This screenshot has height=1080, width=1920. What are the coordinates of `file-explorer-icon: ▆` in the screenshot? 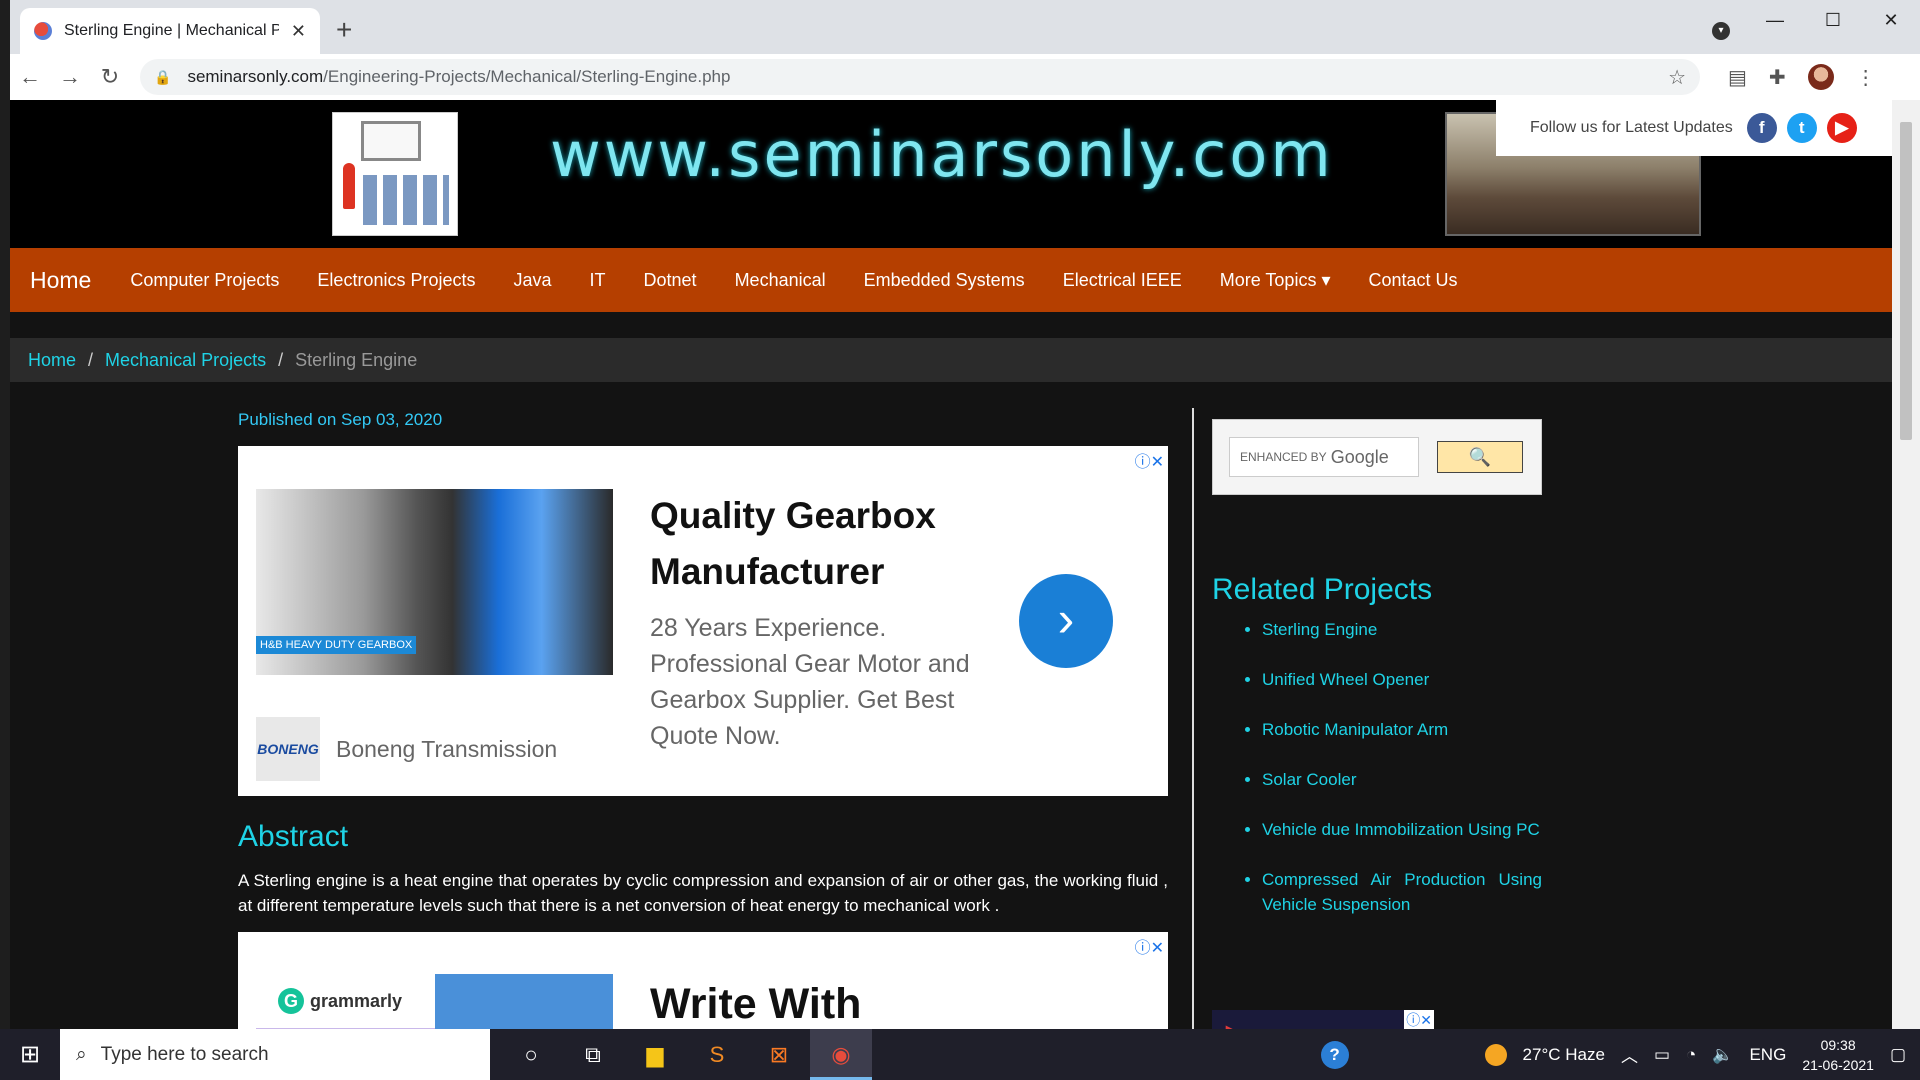 It's located at (655, 1054).